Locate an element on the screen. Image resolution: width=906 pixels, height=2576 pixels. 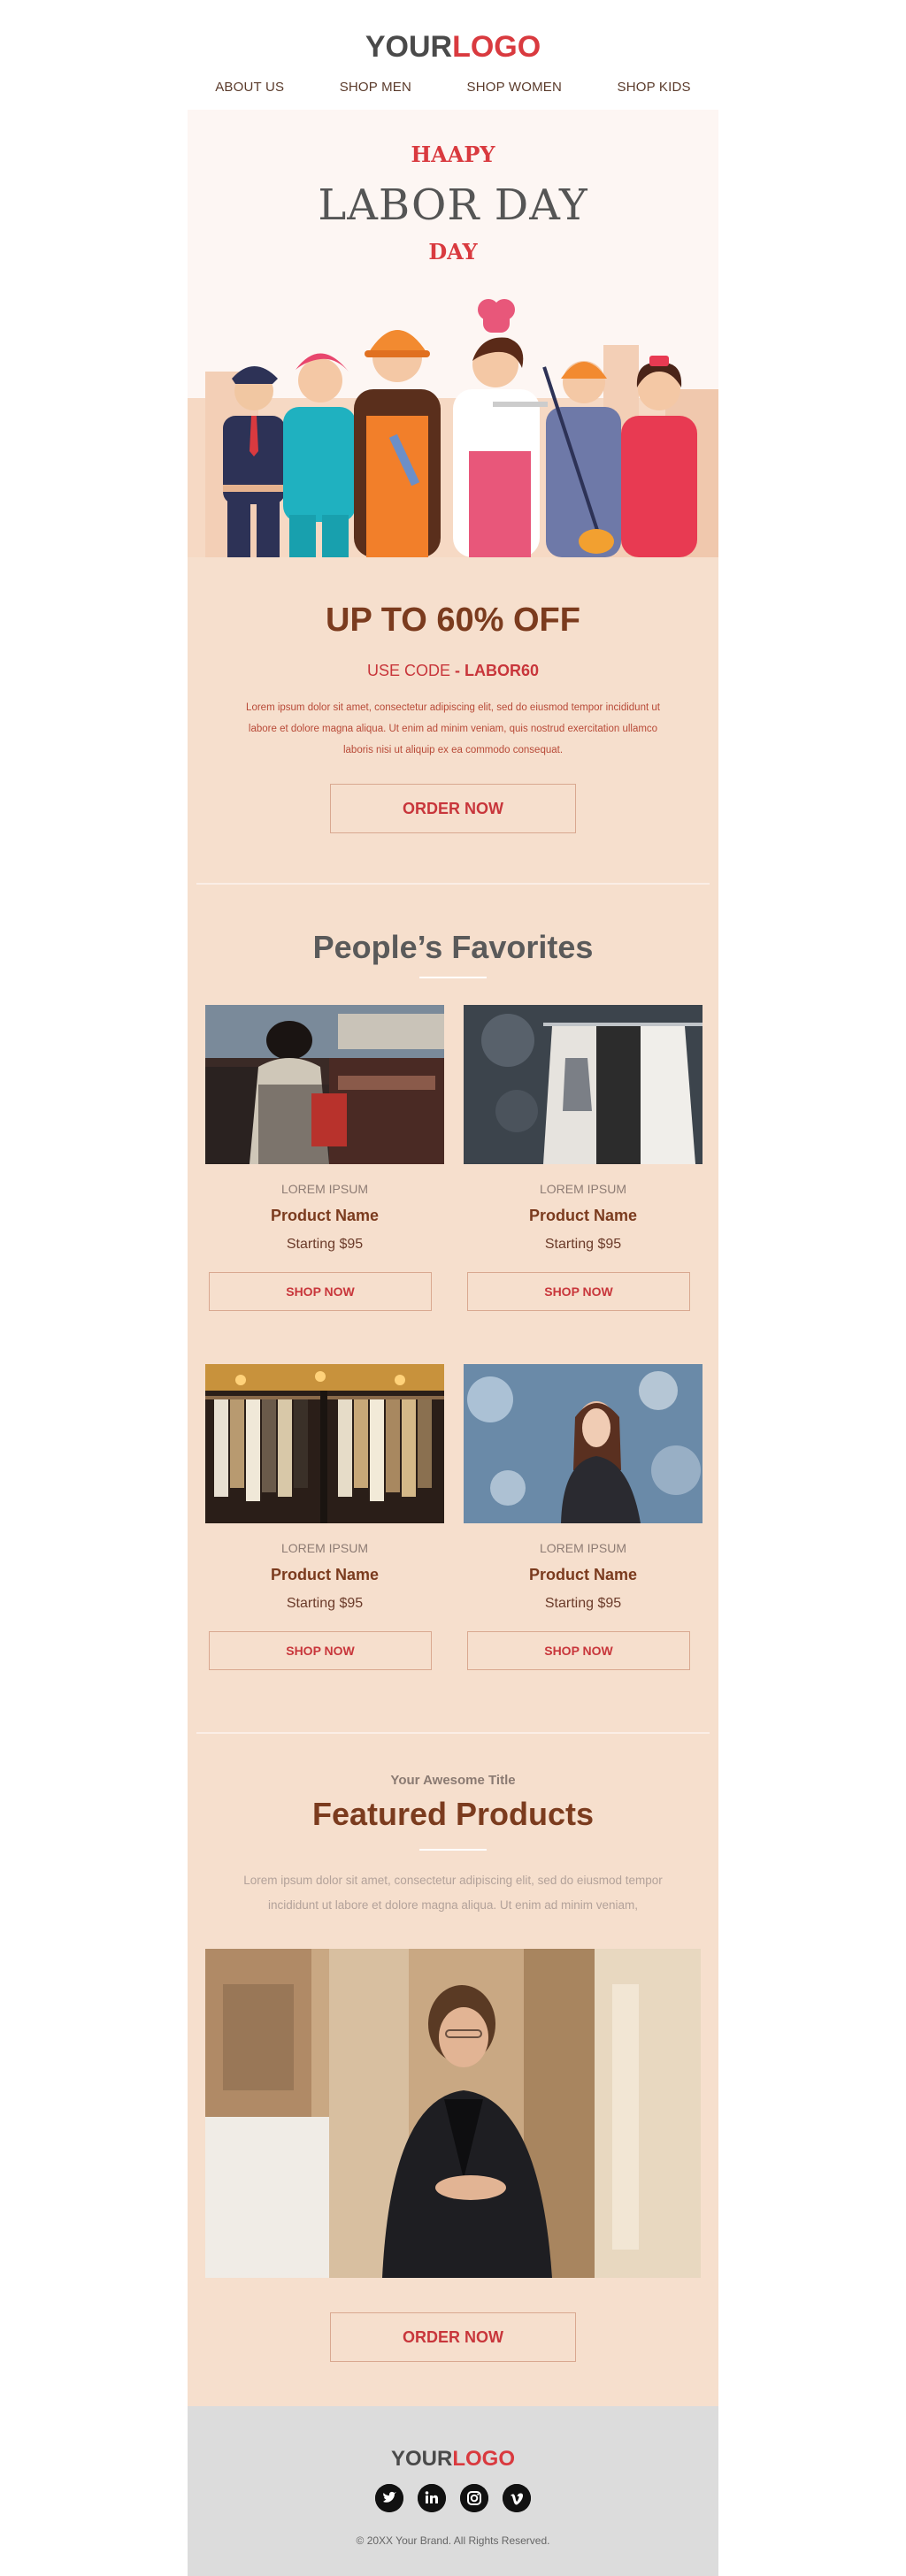
vimeo-icon is located at coordinates (517, 2498).